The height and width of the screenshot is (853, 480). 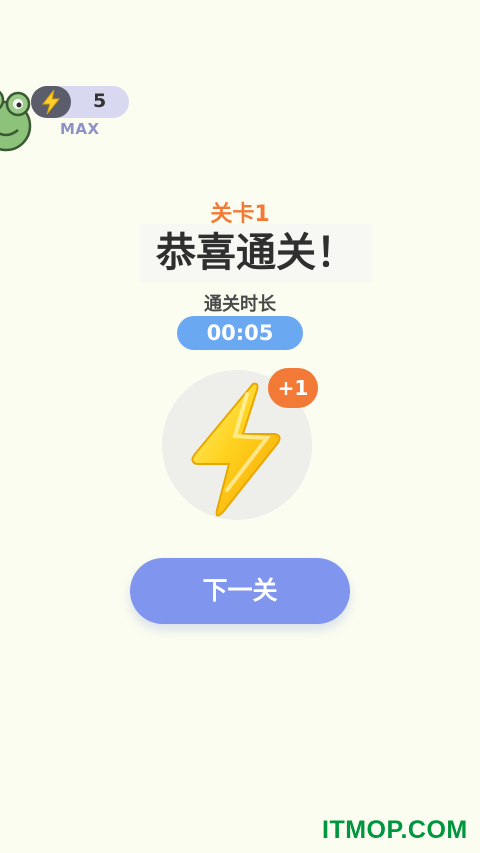 I want to click on reward-plus-badge: +1, so click(x=293, y=388).